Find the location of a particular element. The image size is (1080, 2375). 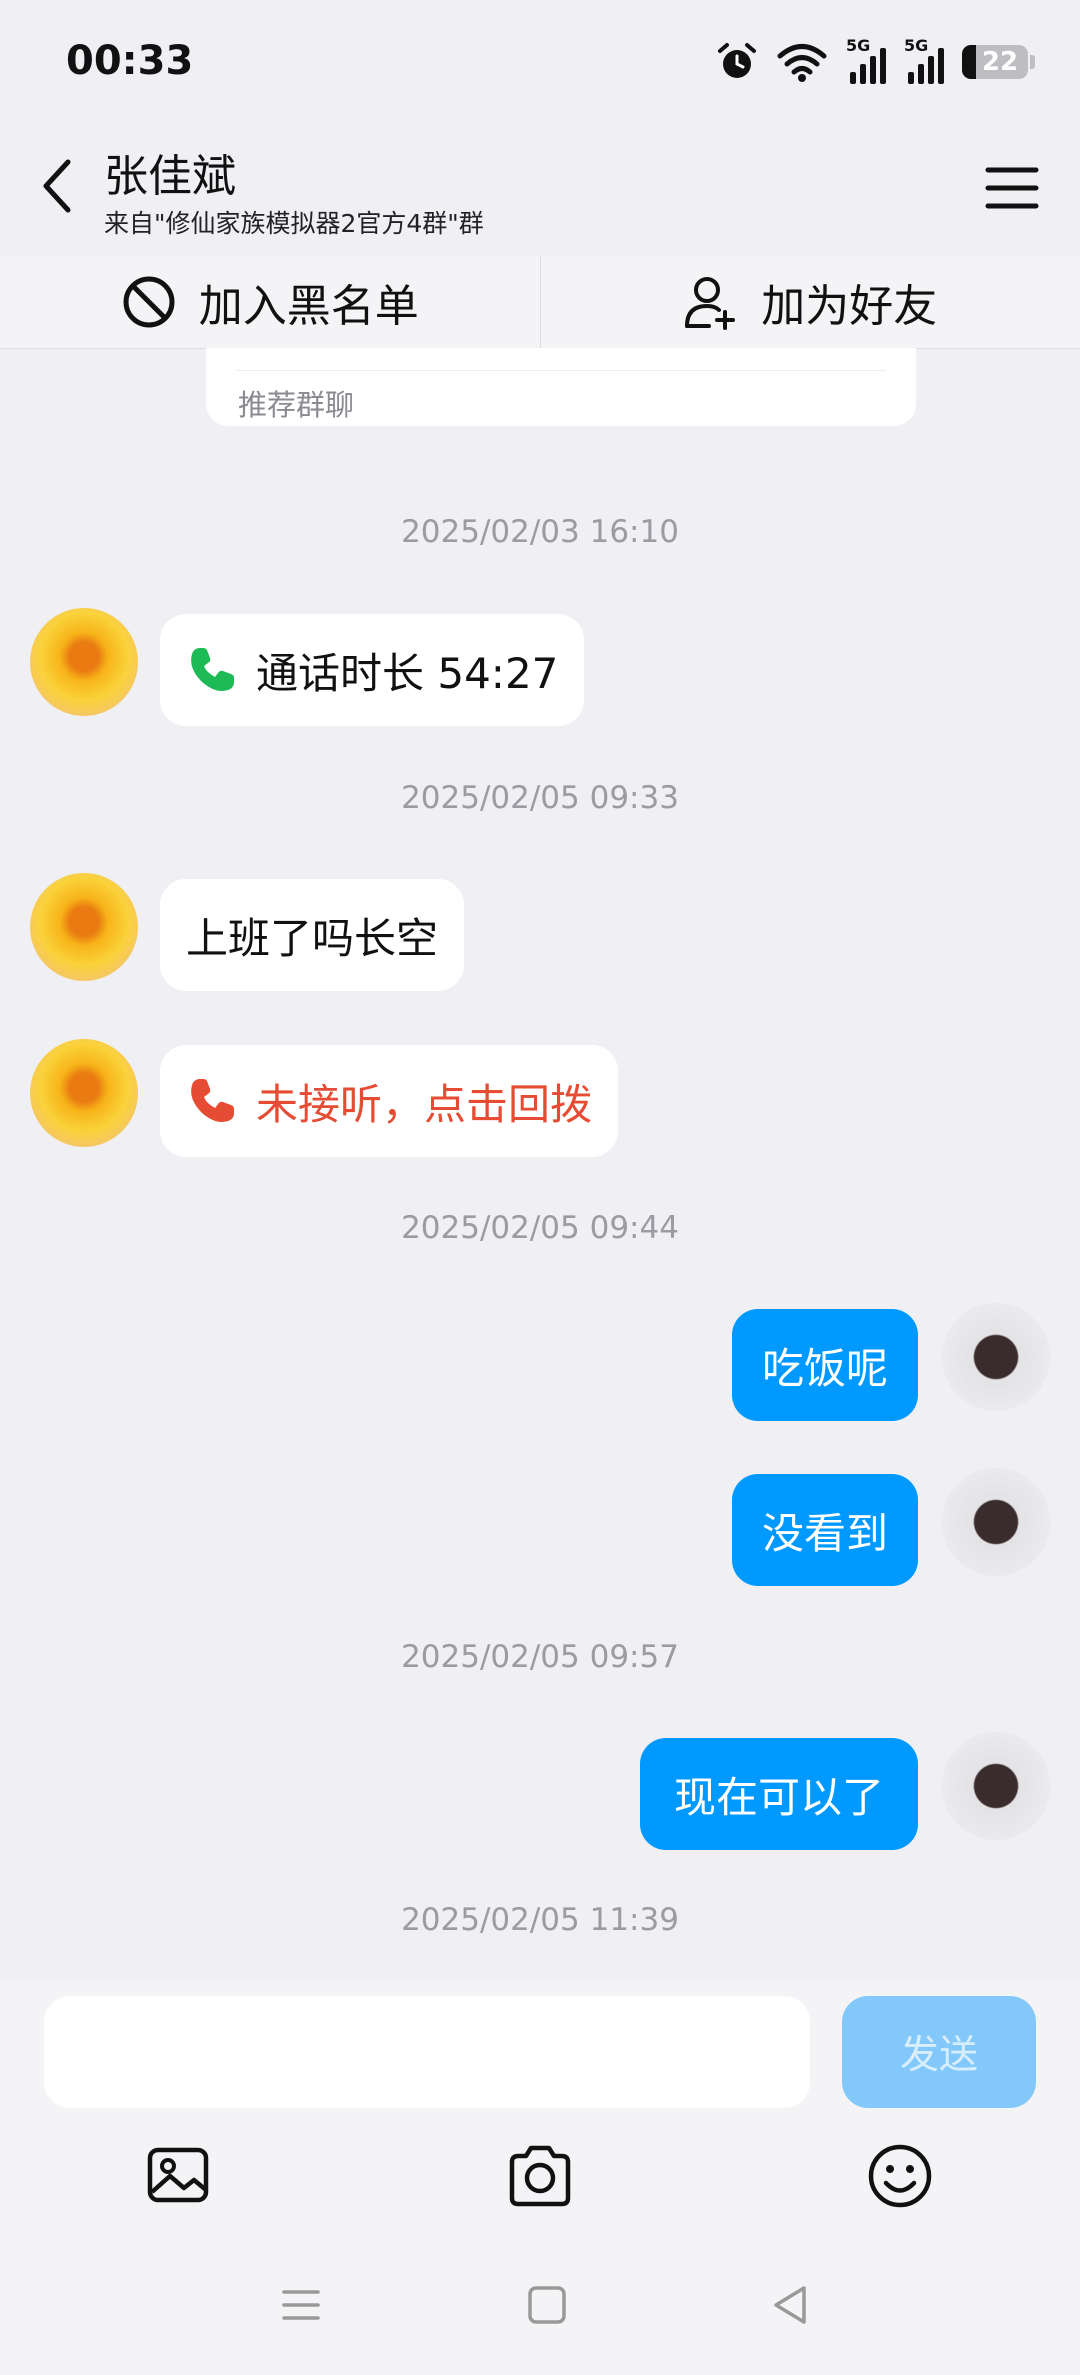

message-text: 现在可以了 is located at coordinates (778, 1797).